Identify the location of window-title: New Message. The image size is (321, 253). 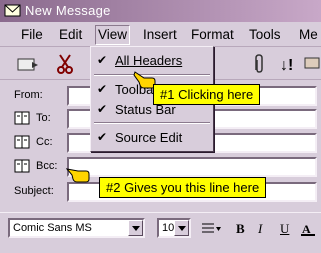
(68, 10).